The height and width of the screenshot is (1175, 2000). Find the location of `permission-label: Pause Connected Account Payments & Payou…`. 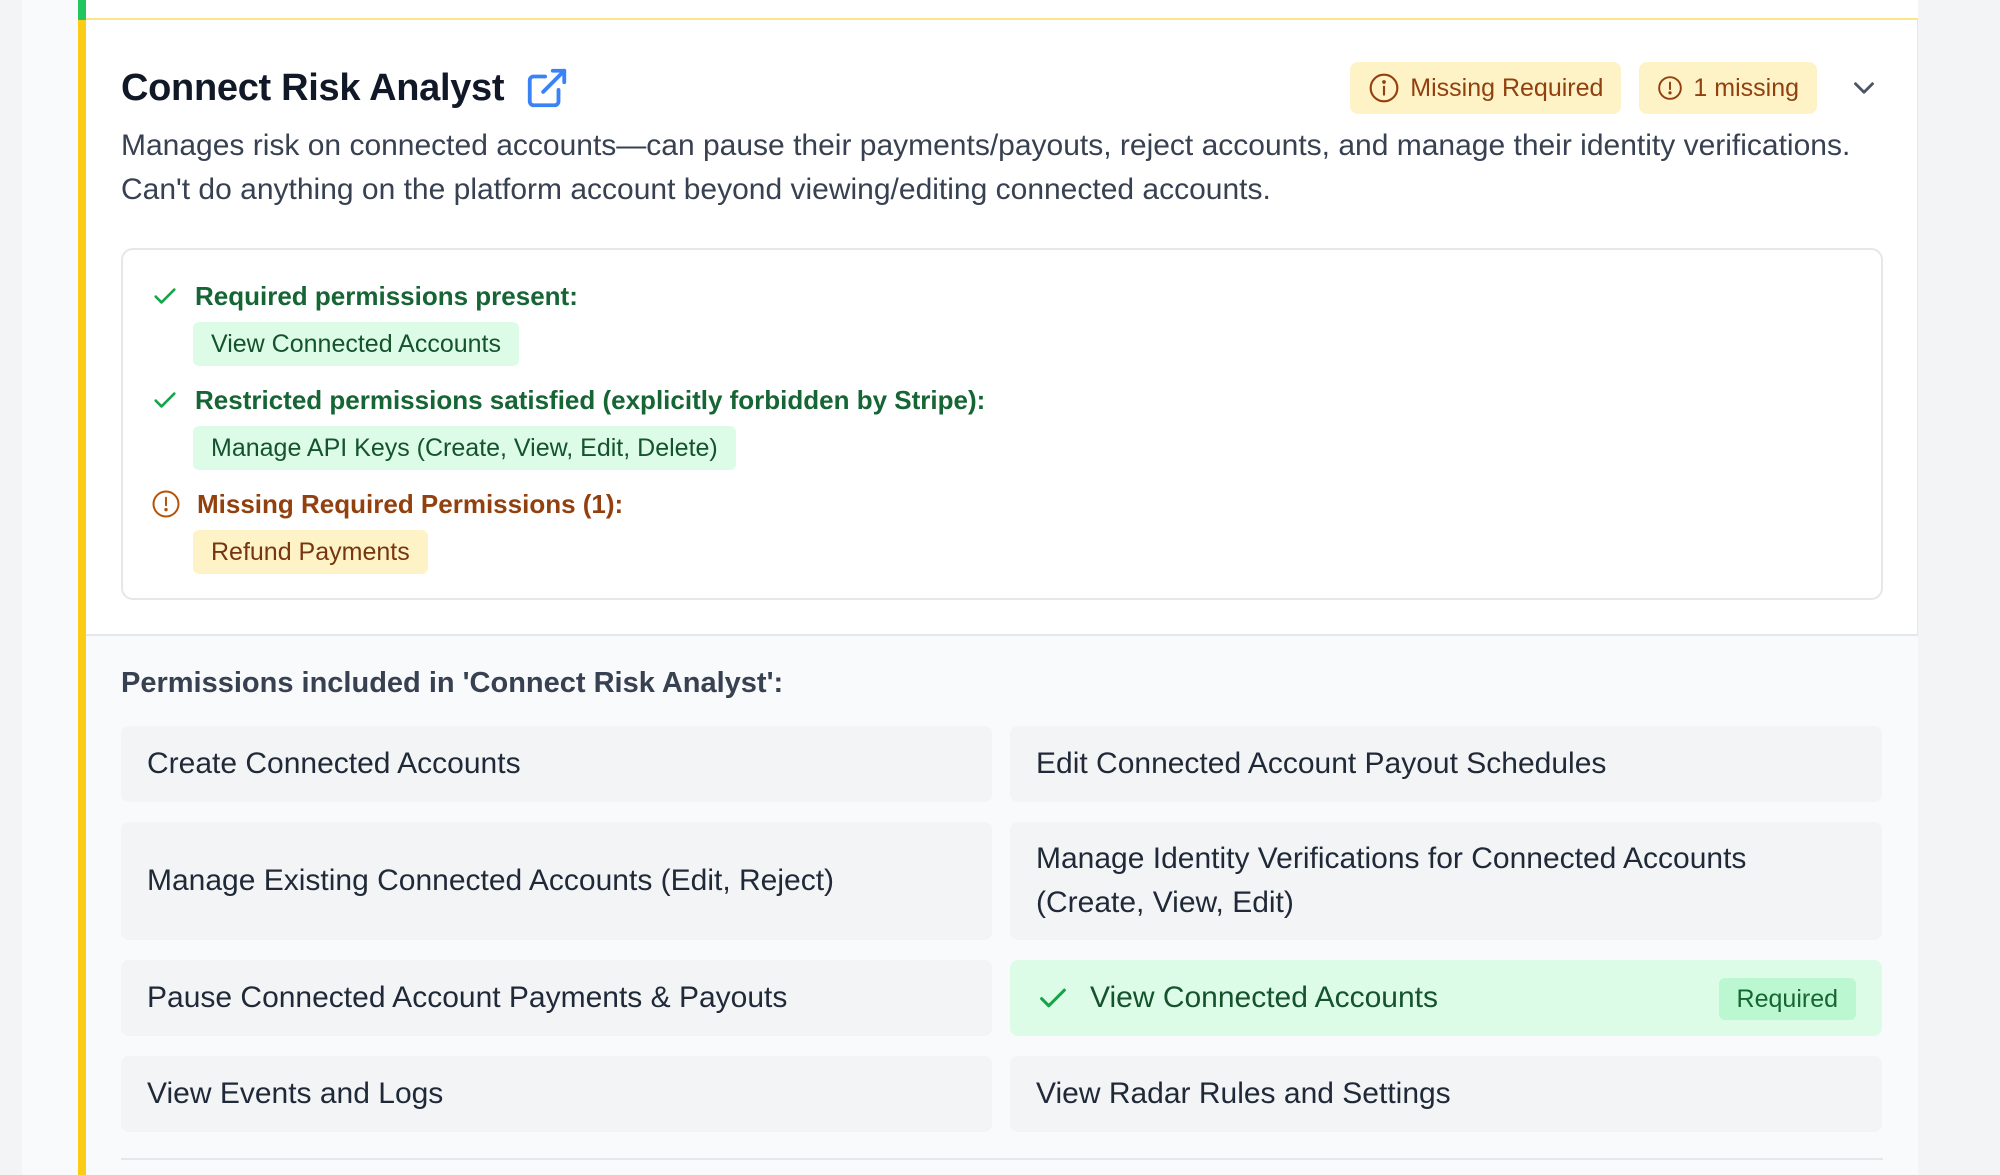

permission-label: Pause Connected Account Payments & Payou… is located at coordinates (467, 997).